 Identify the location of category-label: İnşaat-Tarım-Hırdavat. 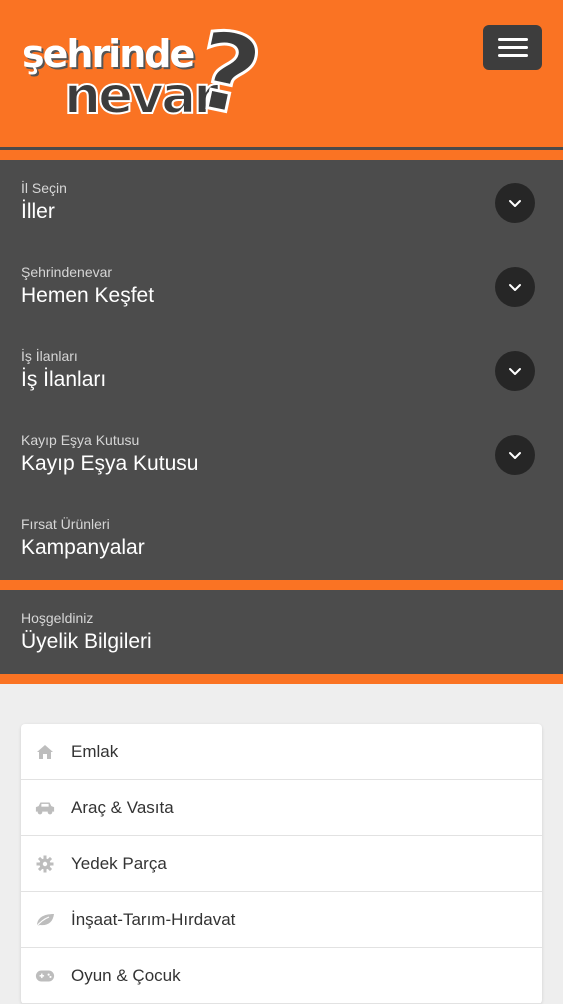
(153, 919).